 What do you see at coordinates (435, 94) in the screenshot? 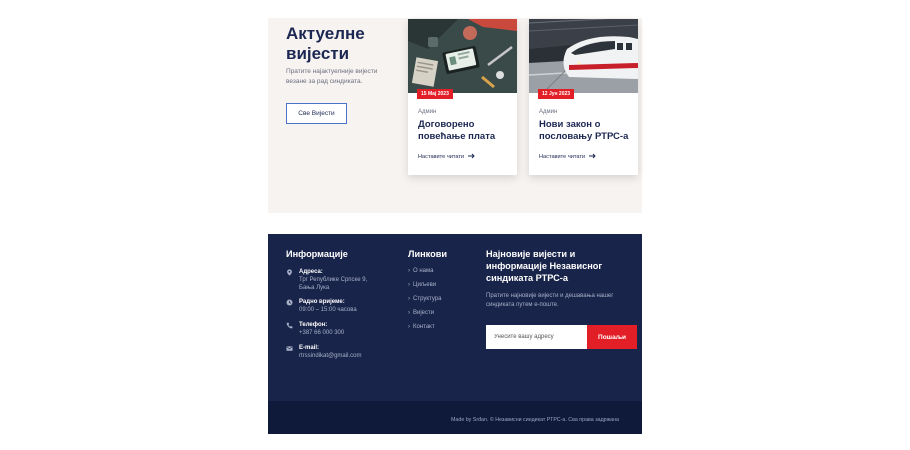
I see `news-card-date: 15 Мај 2023` at bounding box center [435, 94].